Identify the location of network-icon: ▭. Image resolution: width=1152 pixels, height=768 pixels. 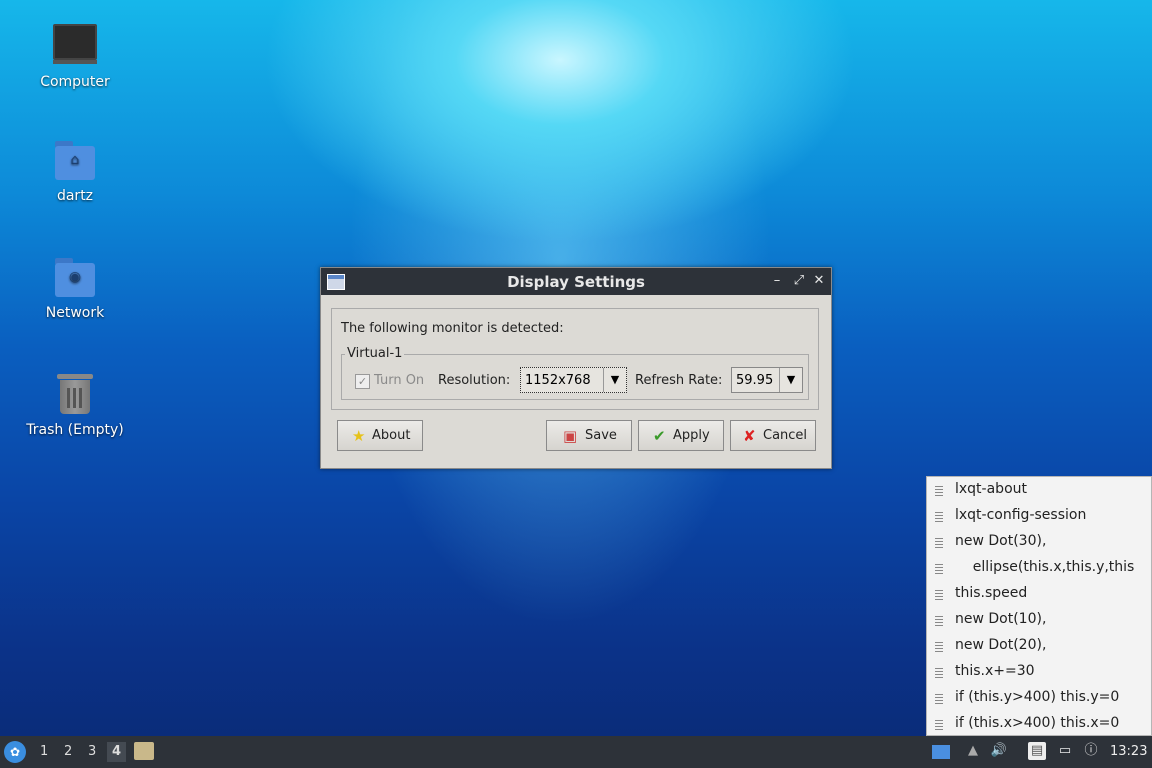
(1065, 751).